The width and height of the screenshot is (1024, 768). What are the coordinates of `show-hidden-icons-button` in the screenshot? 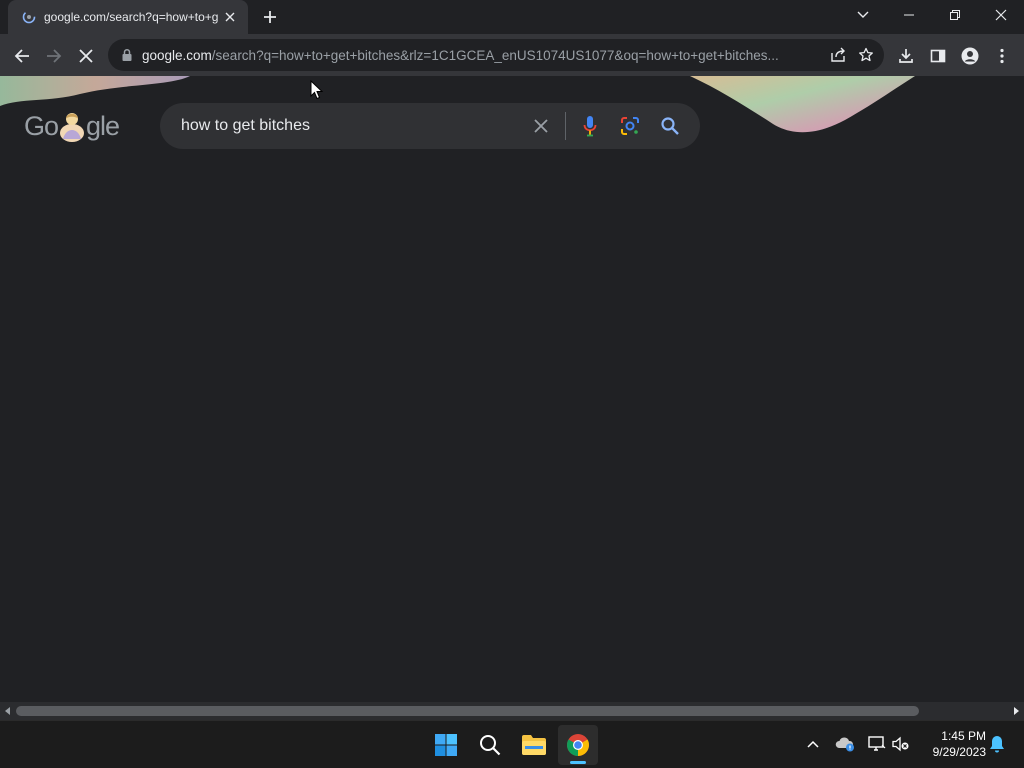 It's located at (813, 744).